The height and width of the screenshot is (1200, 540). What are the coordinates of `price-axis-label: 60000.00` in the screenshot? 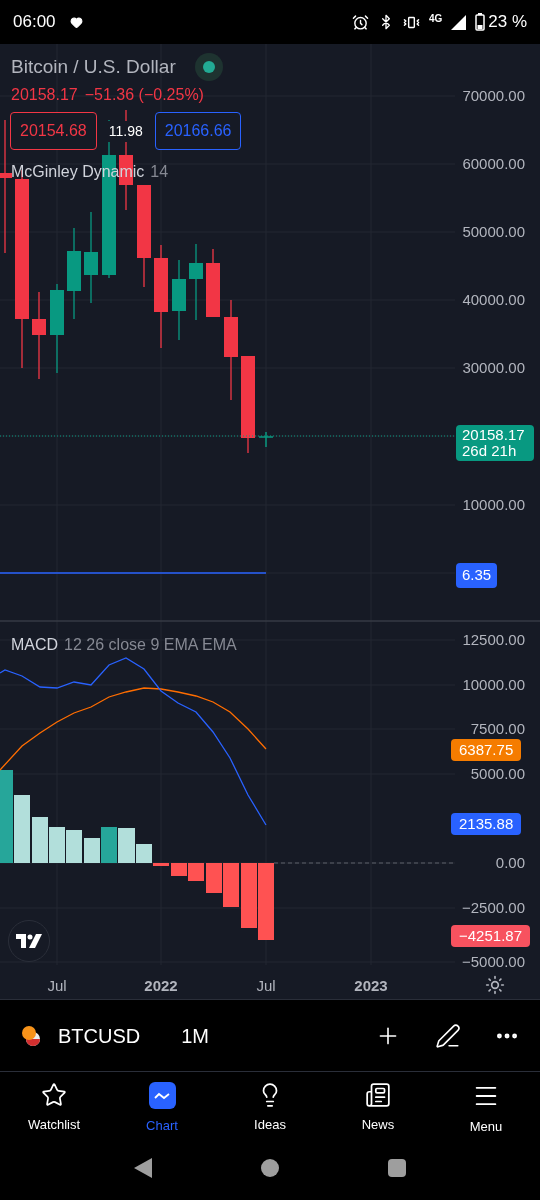 It's located at (493, 164).